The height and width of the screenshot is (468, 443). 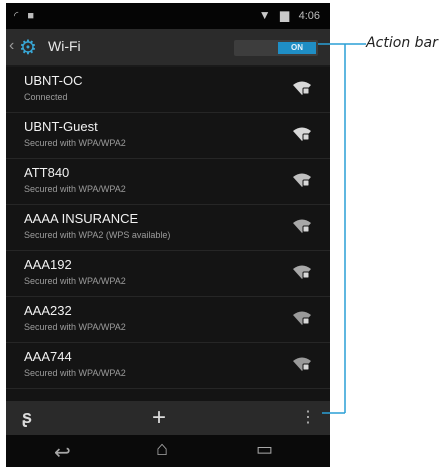 What do you see at coordinates (47, 172) in the screenshot?
I see `network-name: ATT840` at bounding box center [47, 172].